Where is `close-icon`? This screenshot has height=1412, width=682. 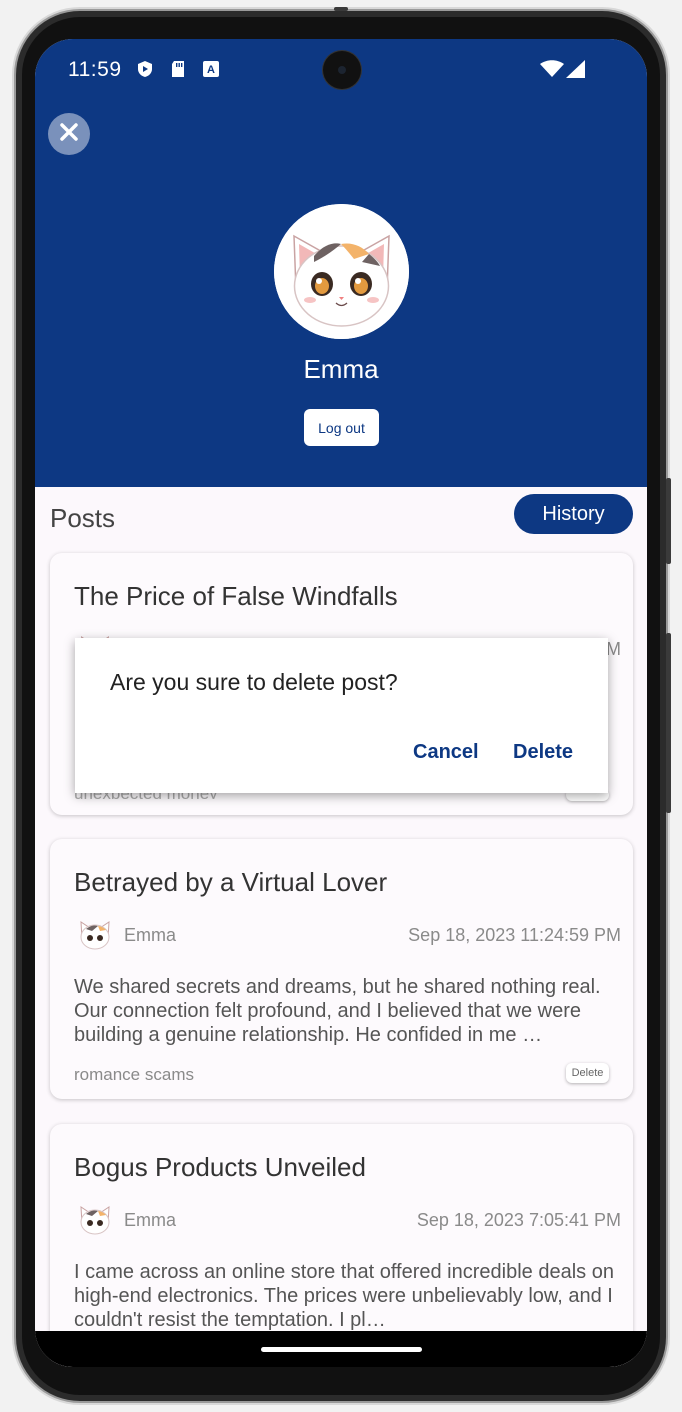
close-icon is located at coordinates (69, 134).